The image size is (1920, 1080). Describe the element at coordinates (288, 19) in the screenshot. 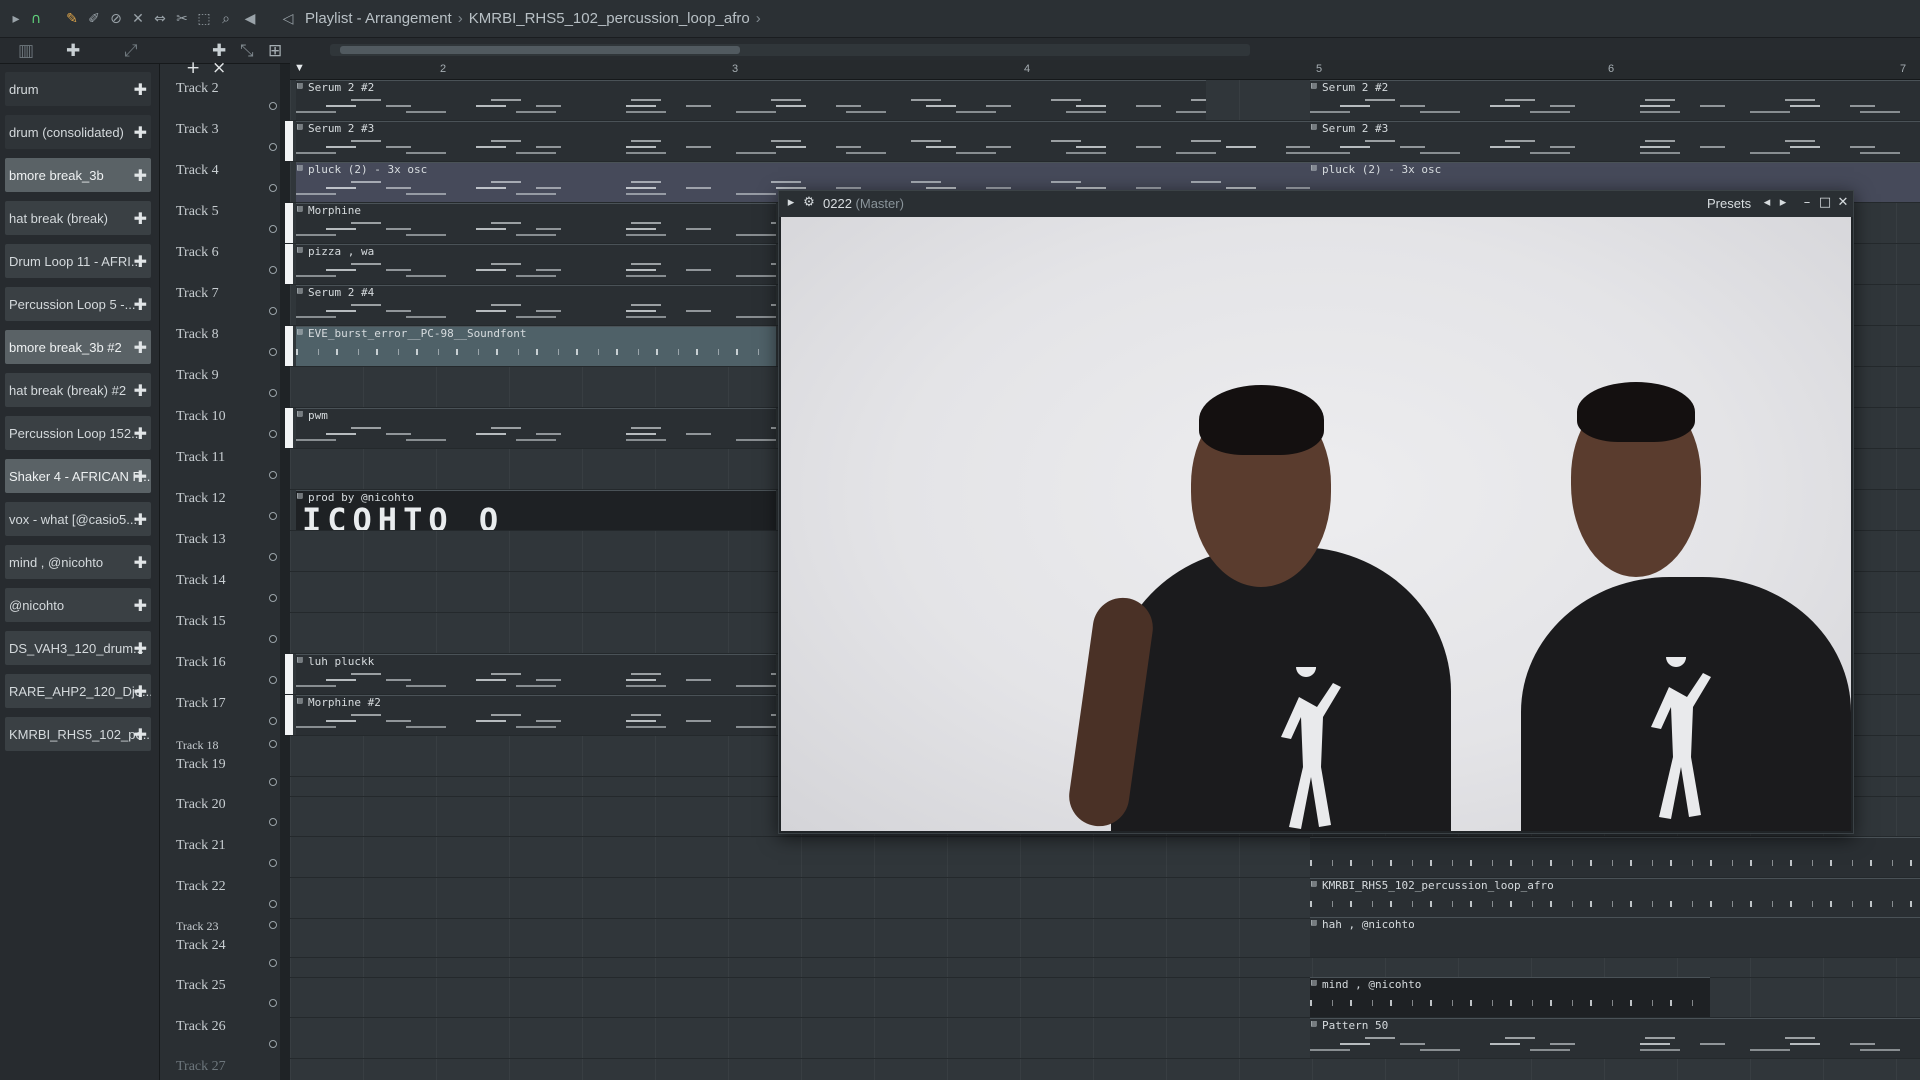

I see `audio-icon: ◁` at that location.